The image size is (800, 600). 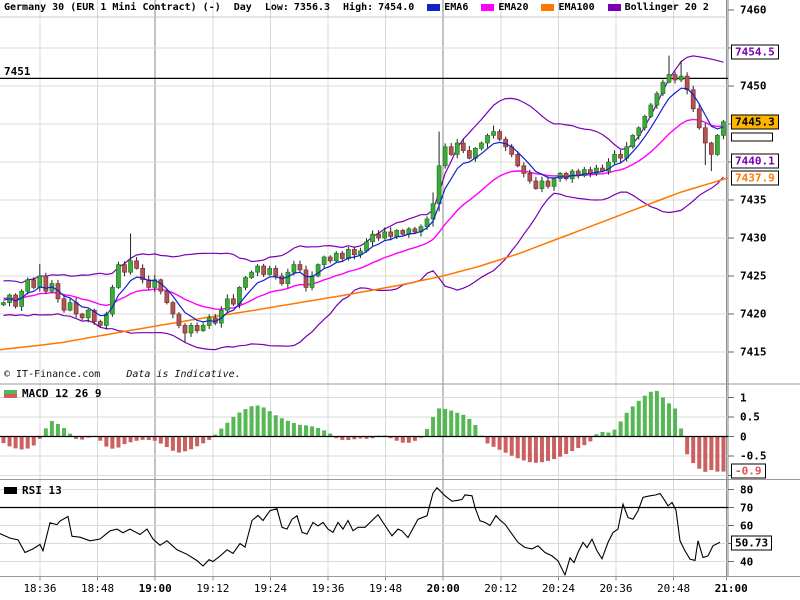 What do you see at coordinates (17, 71) in the screenshot?
I see `horizontal-line-label: 7451` at bounding box center [17, 71].